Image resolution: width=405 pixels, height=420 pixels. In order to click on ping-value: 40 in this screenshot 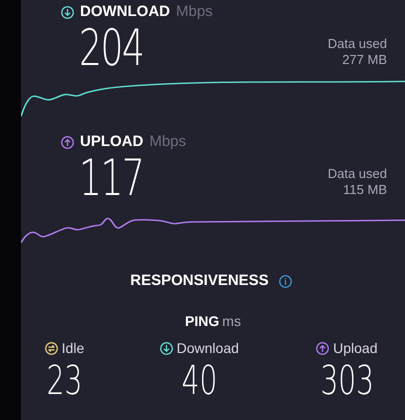, I will do `click(199, 380)`.